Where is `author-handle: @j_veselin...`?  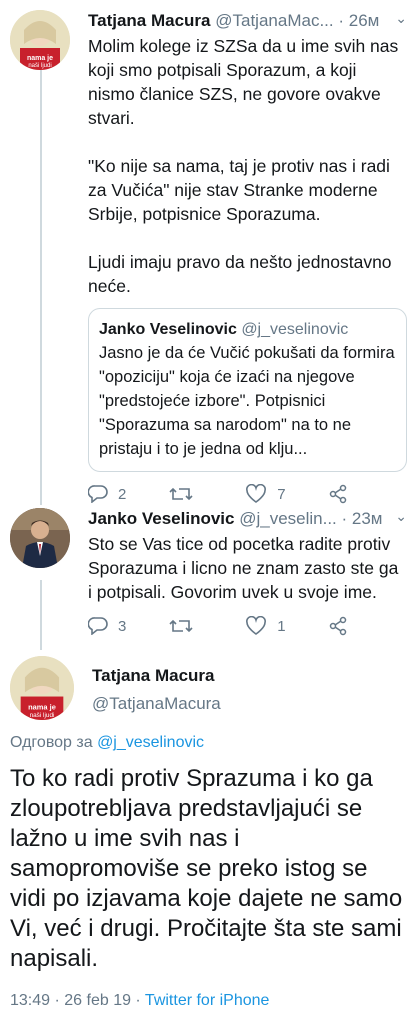
author-handle: @j_veselin... is located at coordinates (288, 518).